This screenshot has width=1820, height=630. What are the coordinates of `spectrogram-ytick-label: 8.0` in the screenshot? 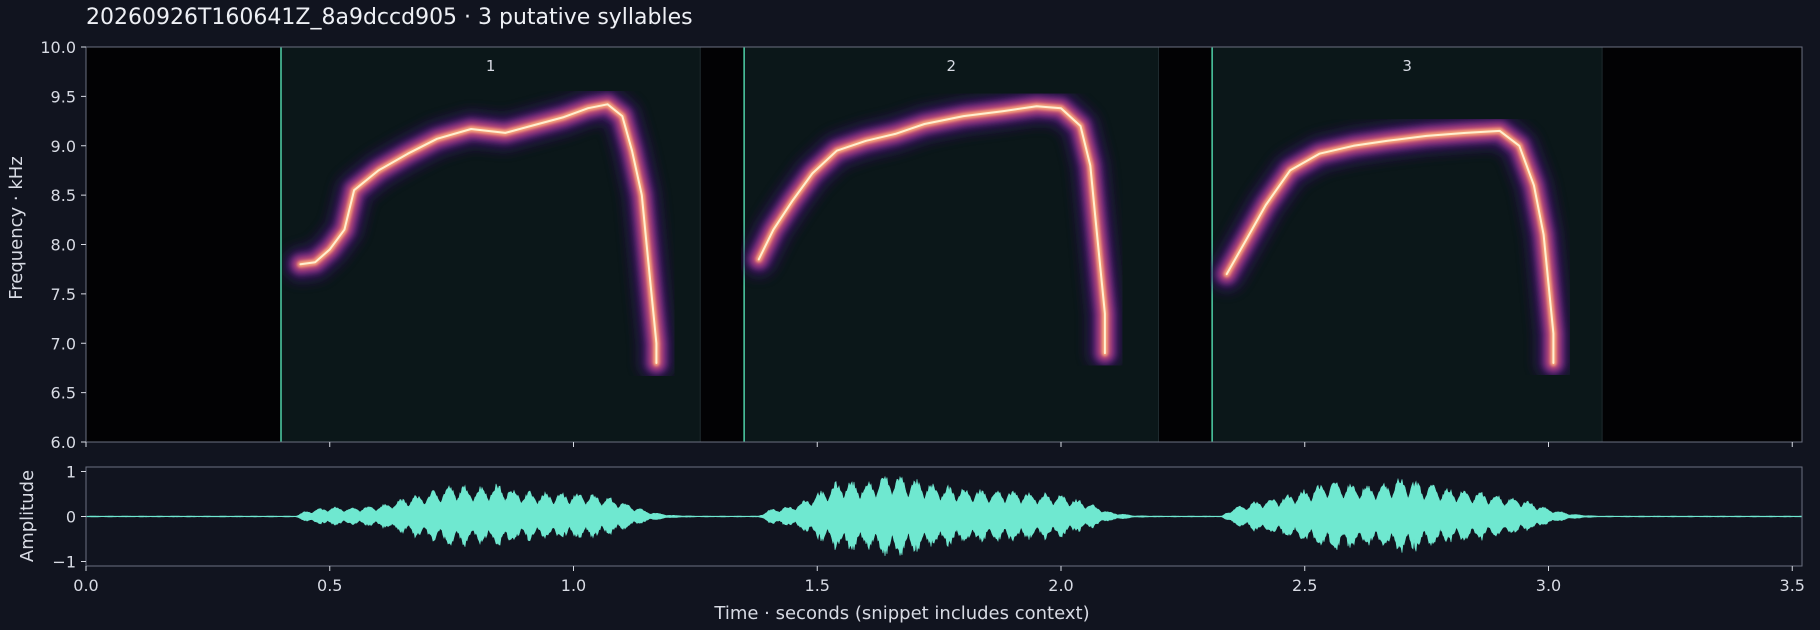 It's located at (63, 245).